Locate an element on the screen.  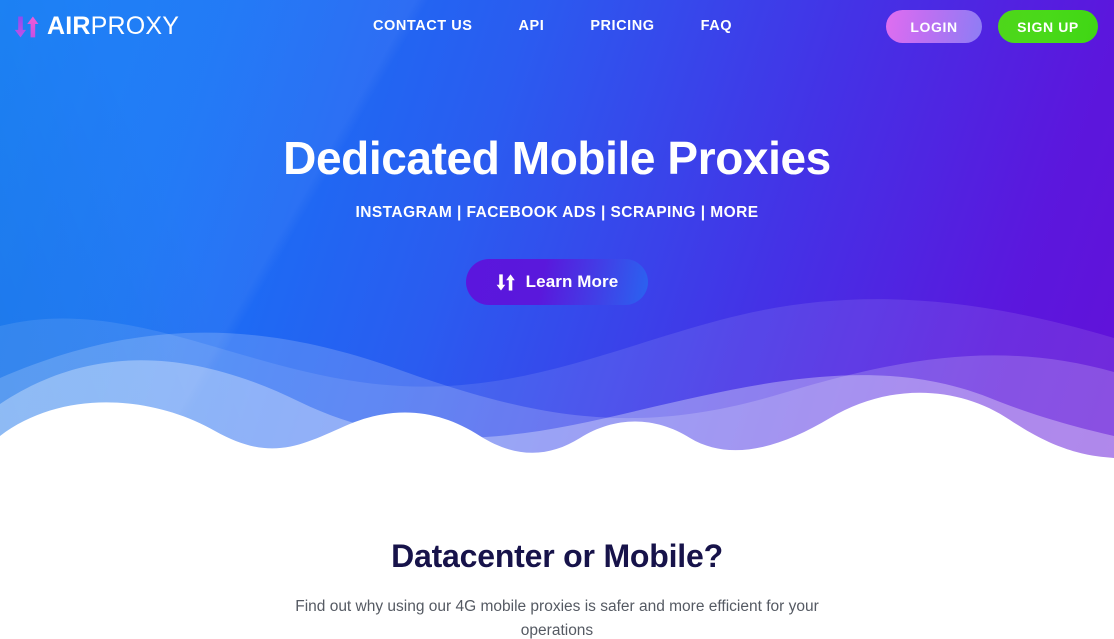
nav-link-contact-us: CONTACT US is located at coordinates (422, 26).